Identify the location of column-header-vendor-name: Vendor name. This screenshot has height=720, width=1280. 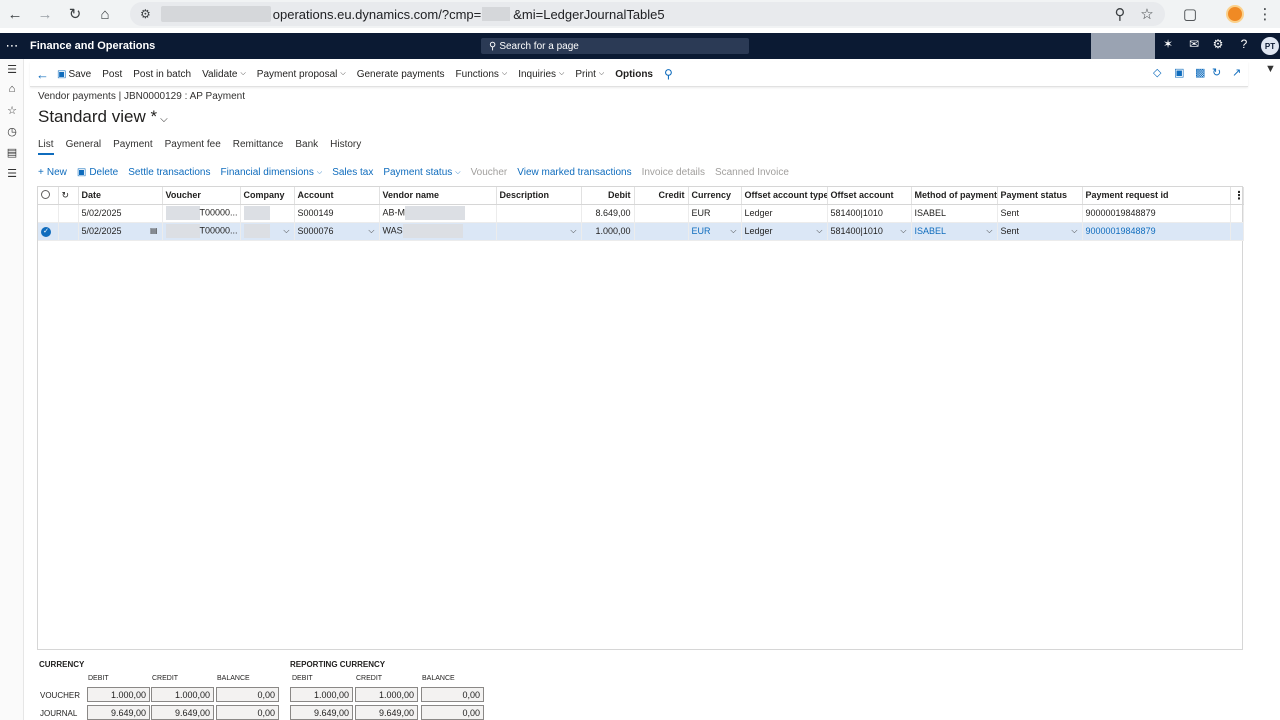
(438, 196).